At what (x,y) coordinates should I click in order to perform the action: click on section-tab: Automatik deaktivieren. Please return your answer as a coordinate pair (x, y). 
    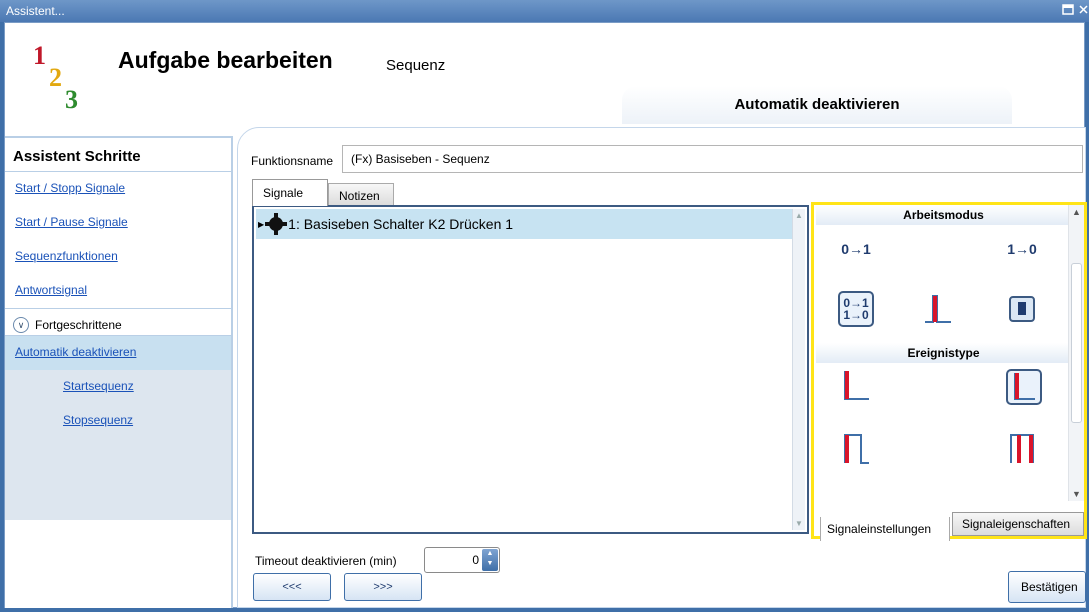
    Looking at the image, I should click on (817, 105).